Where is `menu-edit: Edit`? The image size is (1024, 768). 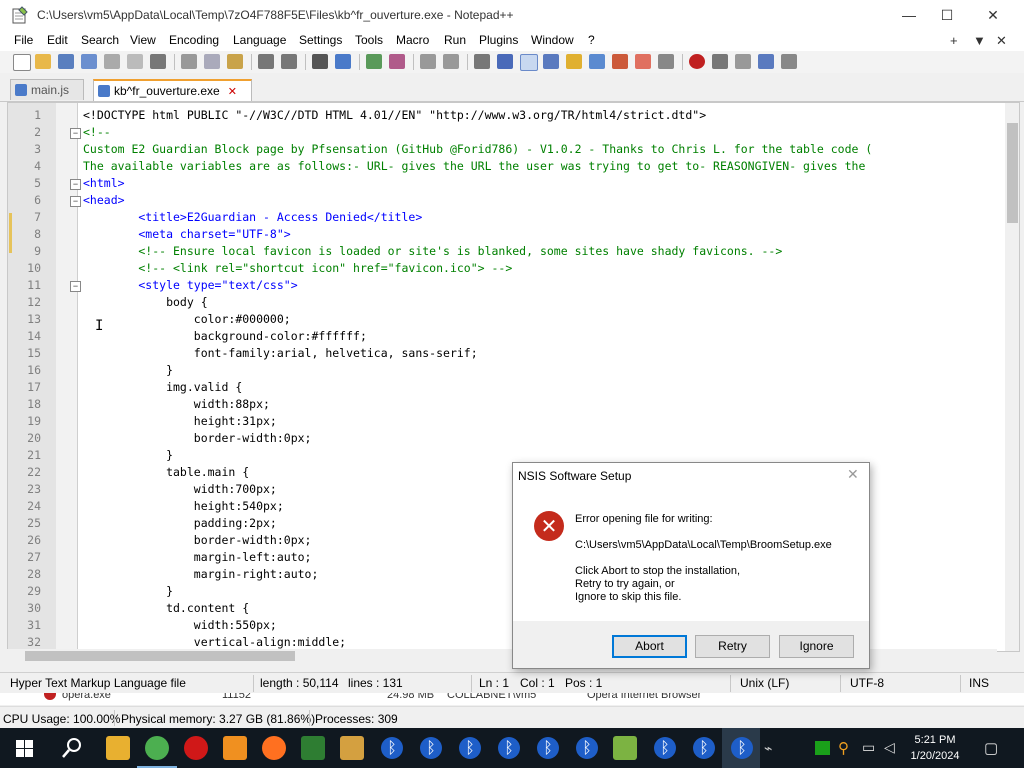
menu-edit: Edit is located at coordinates (57, 40).